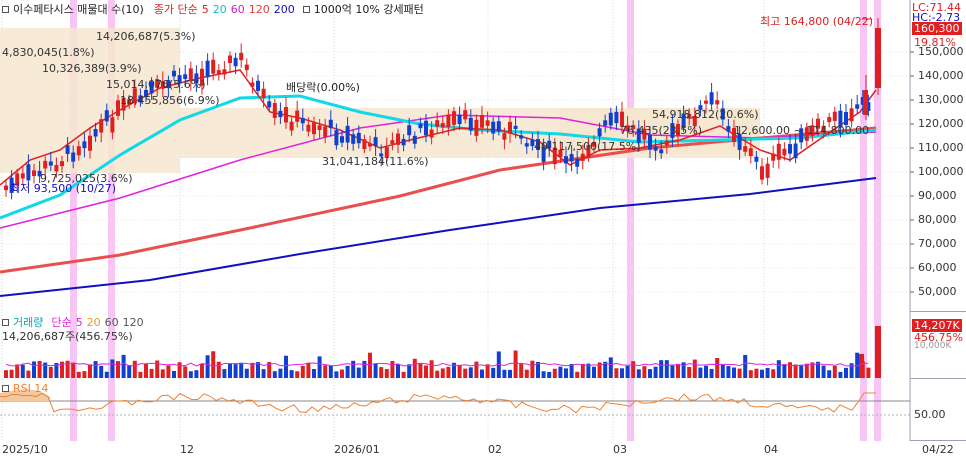 This screenshot has width=966, height=458. Describe the element at coordinates (369, 9) in the screenshot. I see `volume-zone-label: 1000억 10% 강세패턴` at that location.